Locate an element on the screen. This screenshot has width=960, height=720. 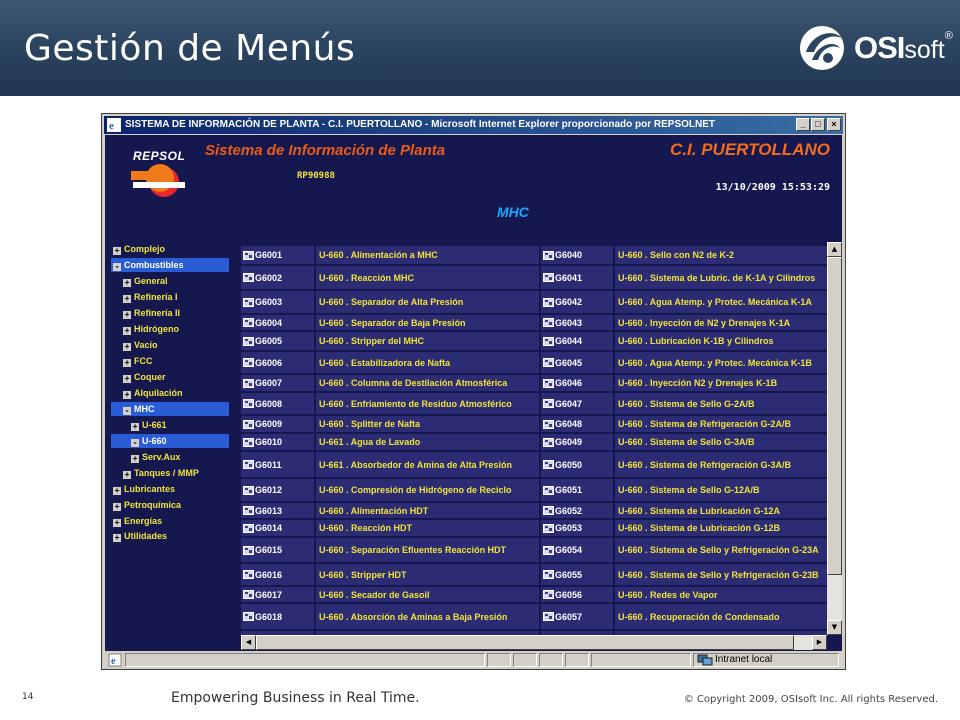
equipment-desc-cell: U-660 . Reacción MHC is located at coordinates (427, 277).